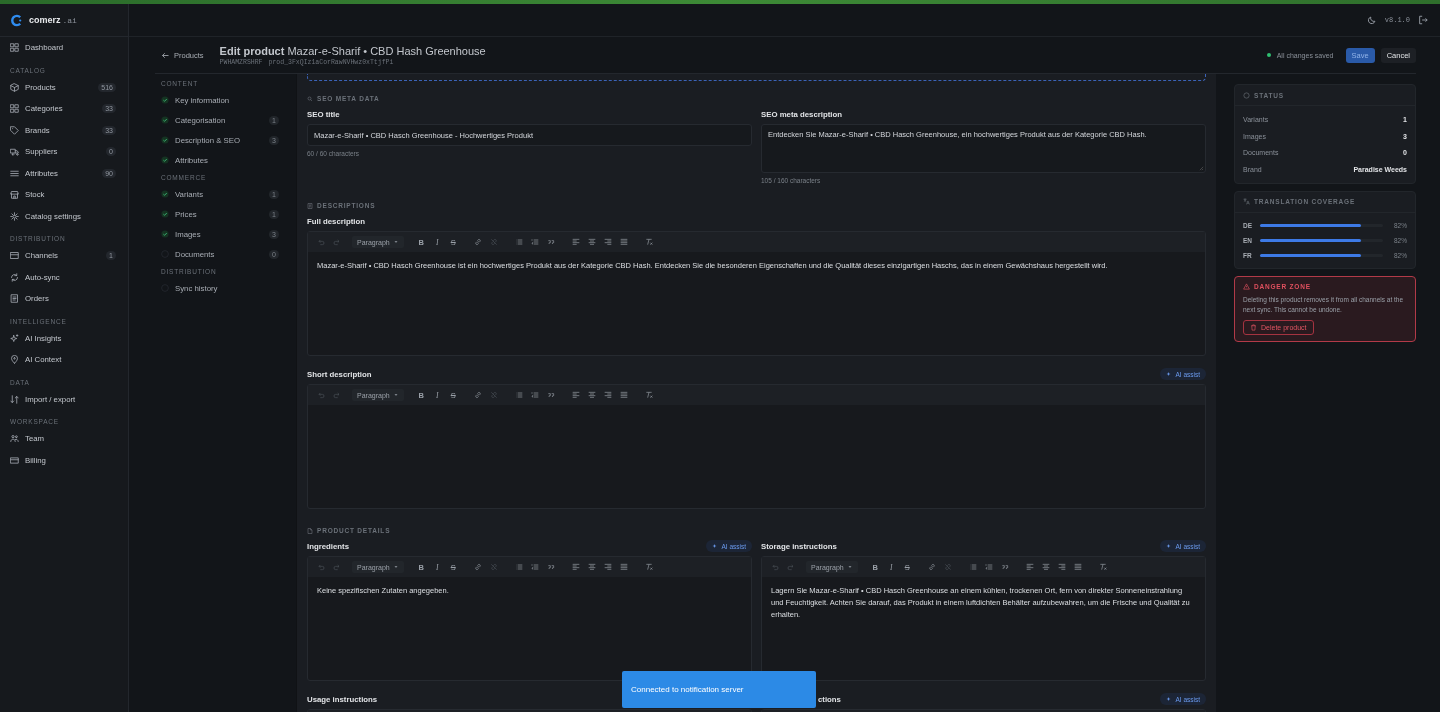 This screenshot has width=1440, height=712. I want to click on warning-icon, so click(1246, 286).